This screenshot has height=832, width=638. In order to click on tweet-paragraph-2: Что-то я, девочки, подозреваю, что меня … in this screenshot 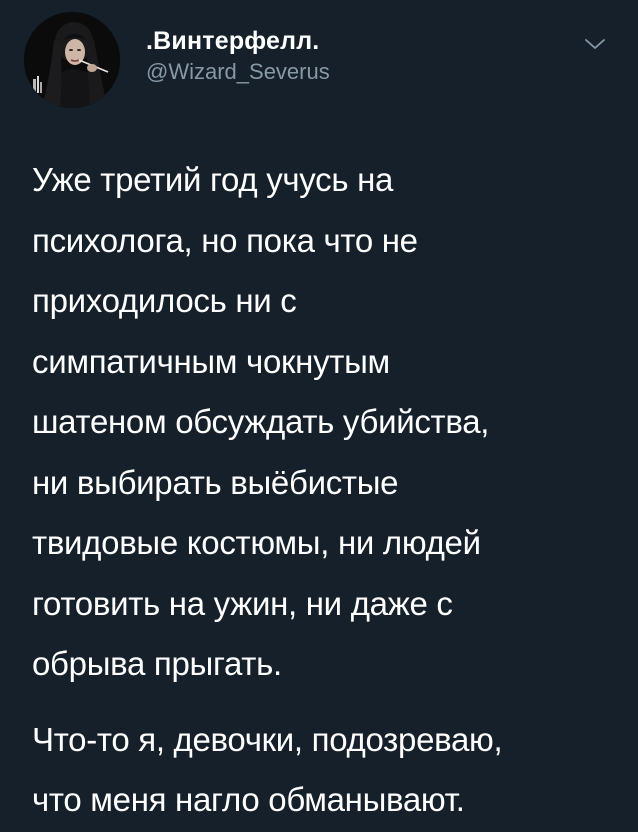, I will do `click(327, 770)`.